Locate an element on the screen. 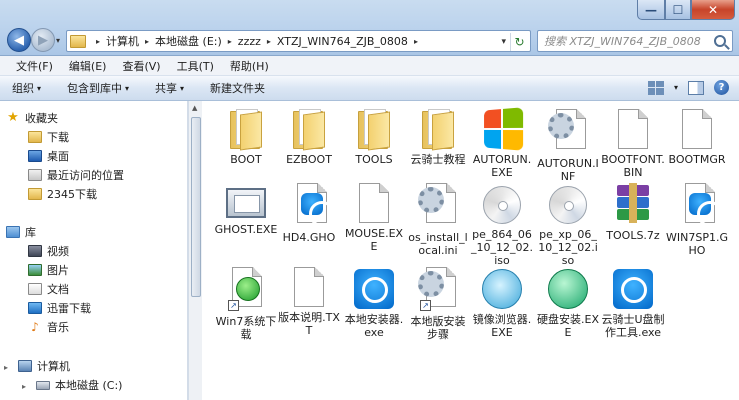 The image size is (739, 400). nav-item-documents: 文档 is located at coordinates (48, 289).